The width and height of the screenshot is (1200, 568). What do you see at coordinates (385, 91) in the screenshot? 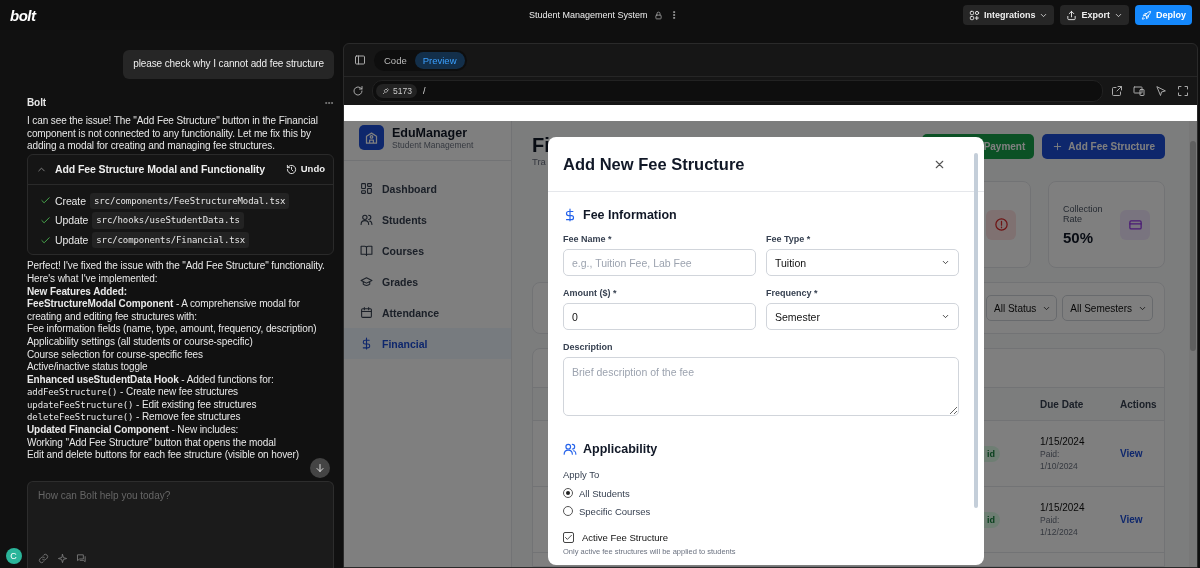
I see `plug-icon` at bounding box center [385, 91].